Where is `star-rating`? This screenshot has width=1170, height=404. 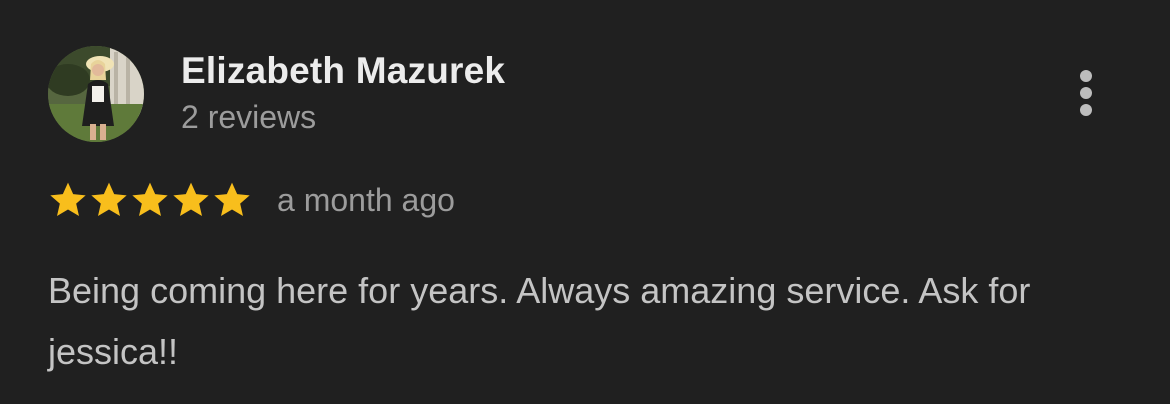
star-rating is located at coordinates (150, 200).